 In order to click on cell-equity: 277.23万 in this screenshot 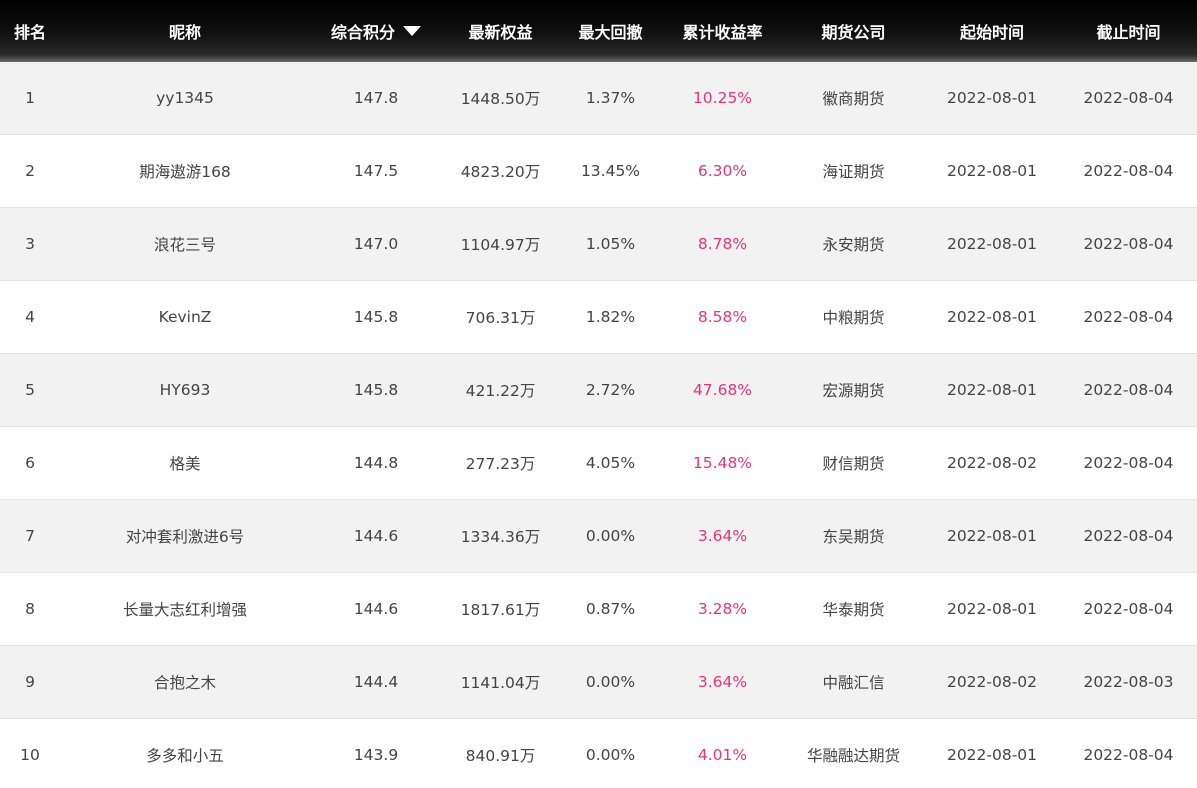, I will do `click(500, 464)`.